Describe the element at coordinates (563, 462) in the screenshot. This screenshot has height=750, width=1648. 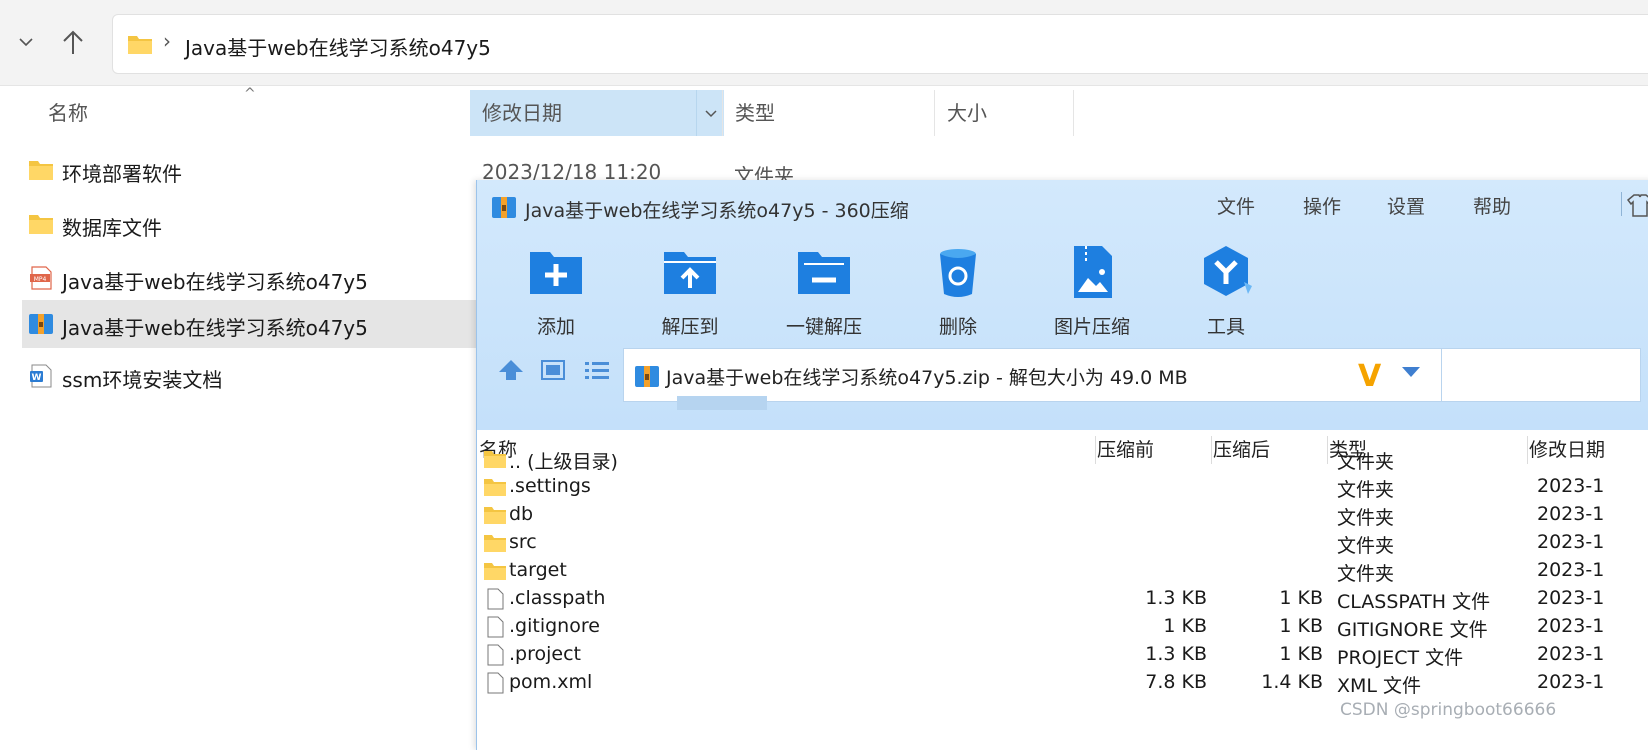
I see `archive-item-name: .. (上级目录)` at that location.